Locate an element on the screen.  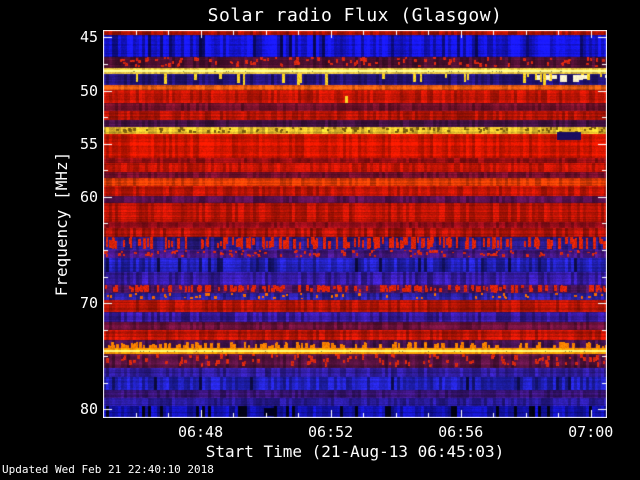
y-tick-label: 60 is located at coordinates (88, 196).